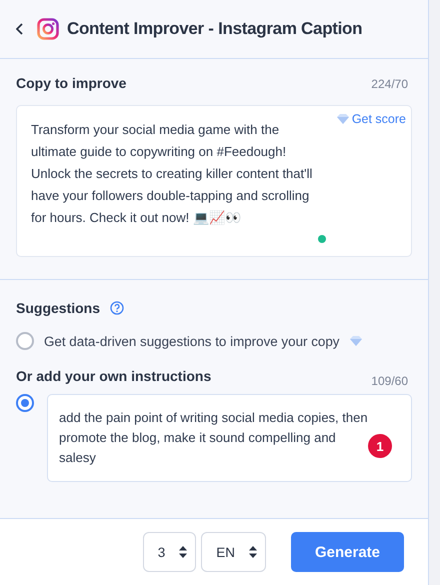 The width and height of the screenshot is (440, 585). I want to click on option-label: Get data-driven suggestions to improve your copy, so click(192, 341).